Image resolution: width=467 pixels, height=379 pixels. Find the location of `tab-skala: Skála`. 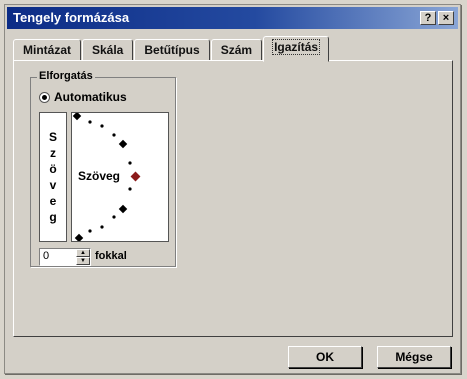

tab-skala: Skála is located at coordinates (108, 50).